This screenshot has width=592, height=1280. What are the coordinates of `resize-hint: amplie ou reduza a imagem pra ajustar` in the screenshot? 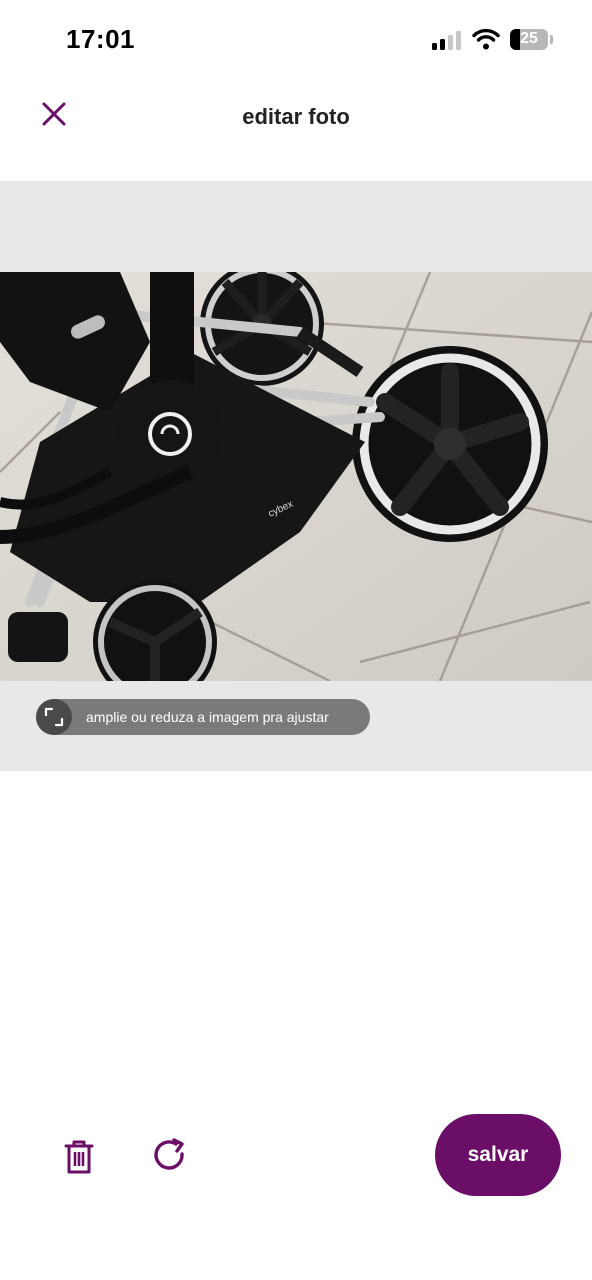 It's located at (203, 717).